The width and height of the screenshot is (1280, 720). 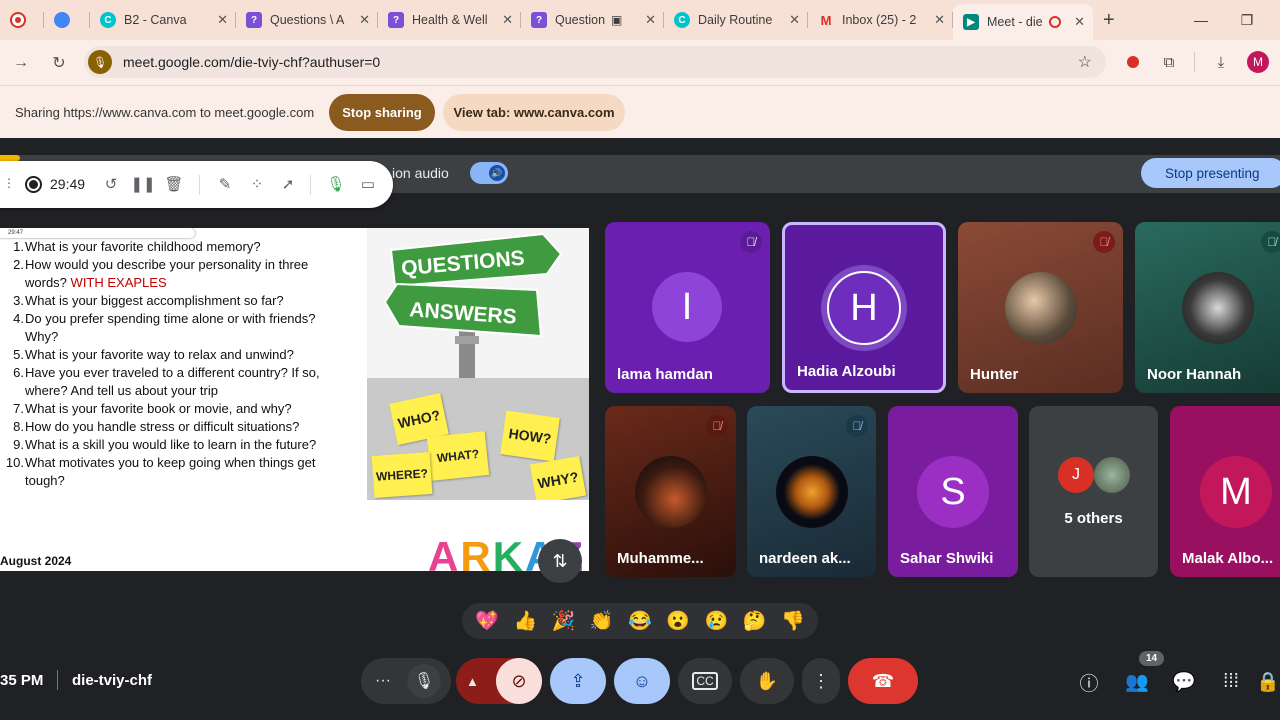 What do you see at coordinates (1169, 62) in the screenshot?
I see `extensions-icon: ⧉` at bounding box center [1169, 62].